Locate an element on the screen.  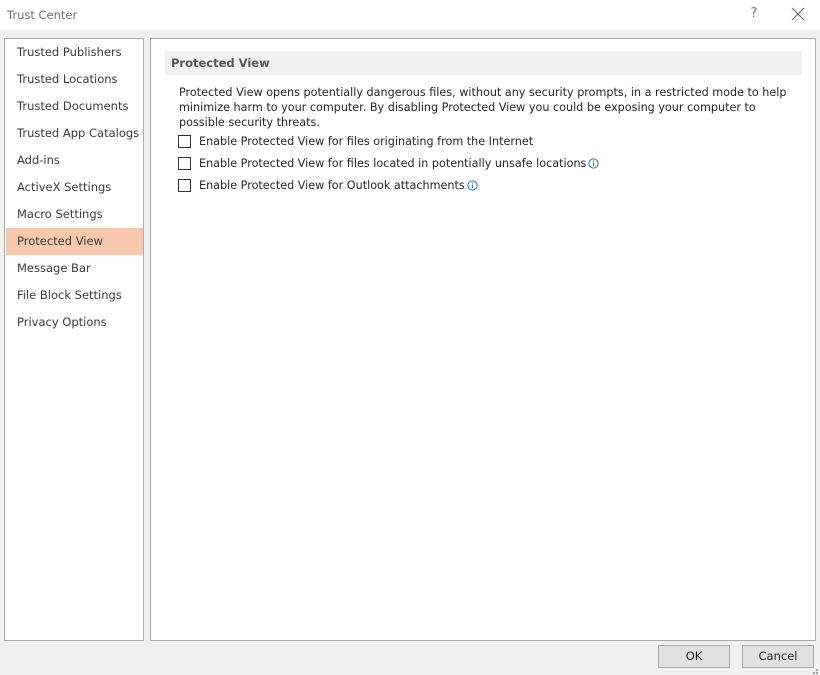
help-button: ? is located at coordinates (754, 14).